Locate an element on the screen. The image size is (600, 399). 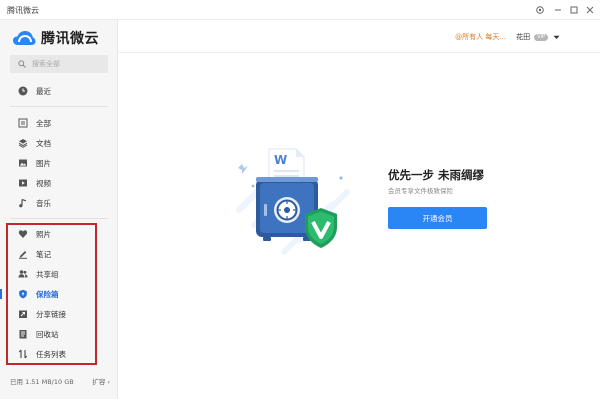
sidebar-item-all: 全部 is located at coordinates (58, 123).